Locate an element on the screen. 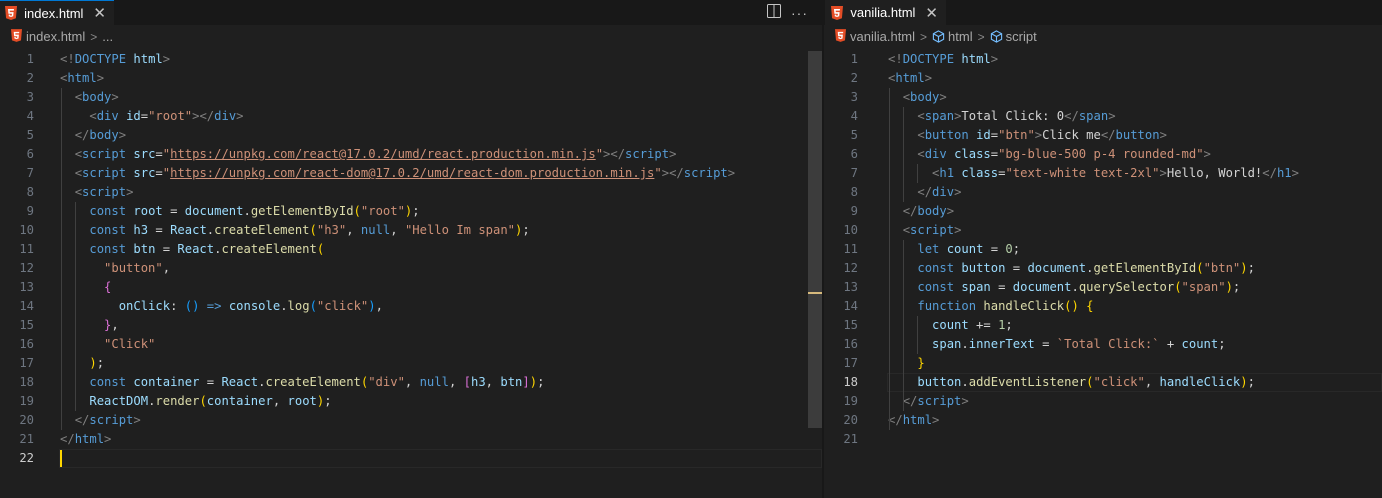 This screenshot has width=1382, height=498. code-line: 19 ReactDOM.render(container, root); is located at coordinates (411, 401).